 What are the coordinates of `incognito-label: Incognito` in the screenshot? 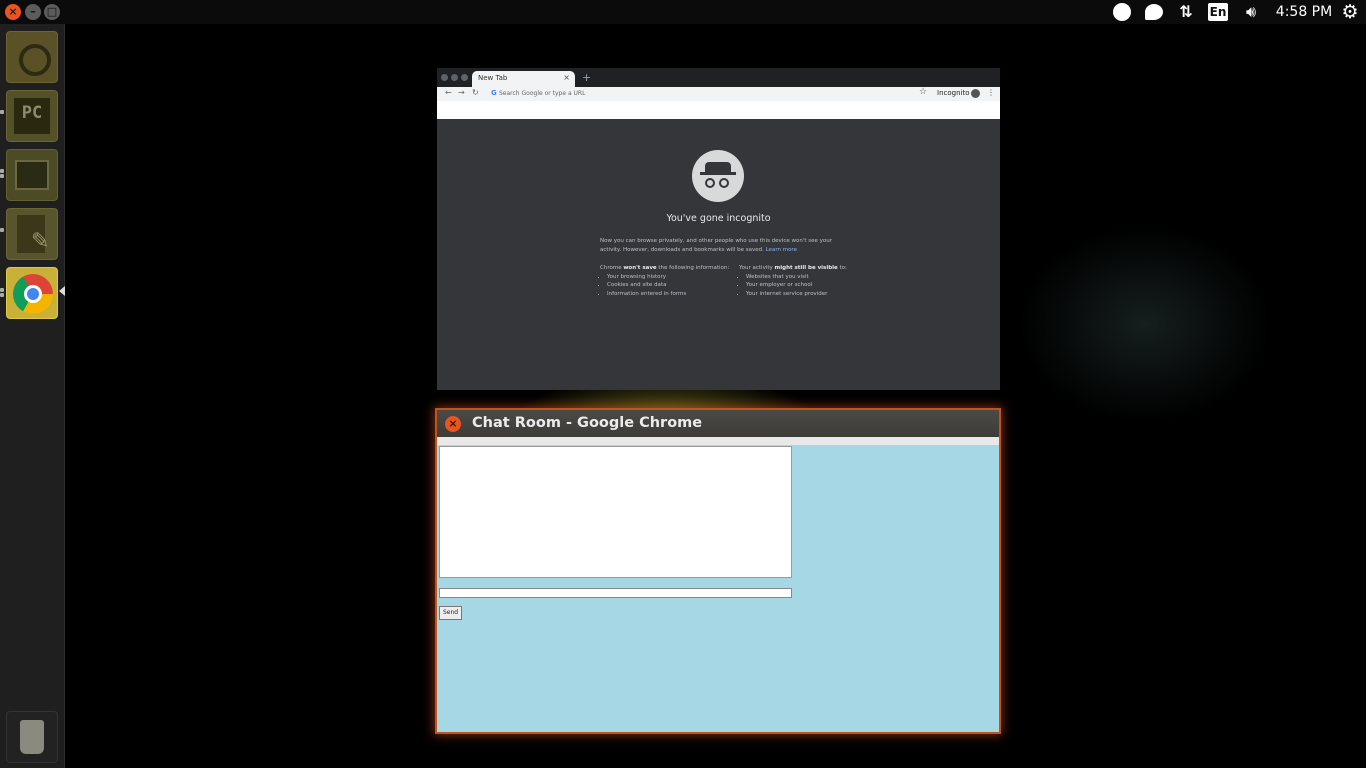 It's located at (953, 93).